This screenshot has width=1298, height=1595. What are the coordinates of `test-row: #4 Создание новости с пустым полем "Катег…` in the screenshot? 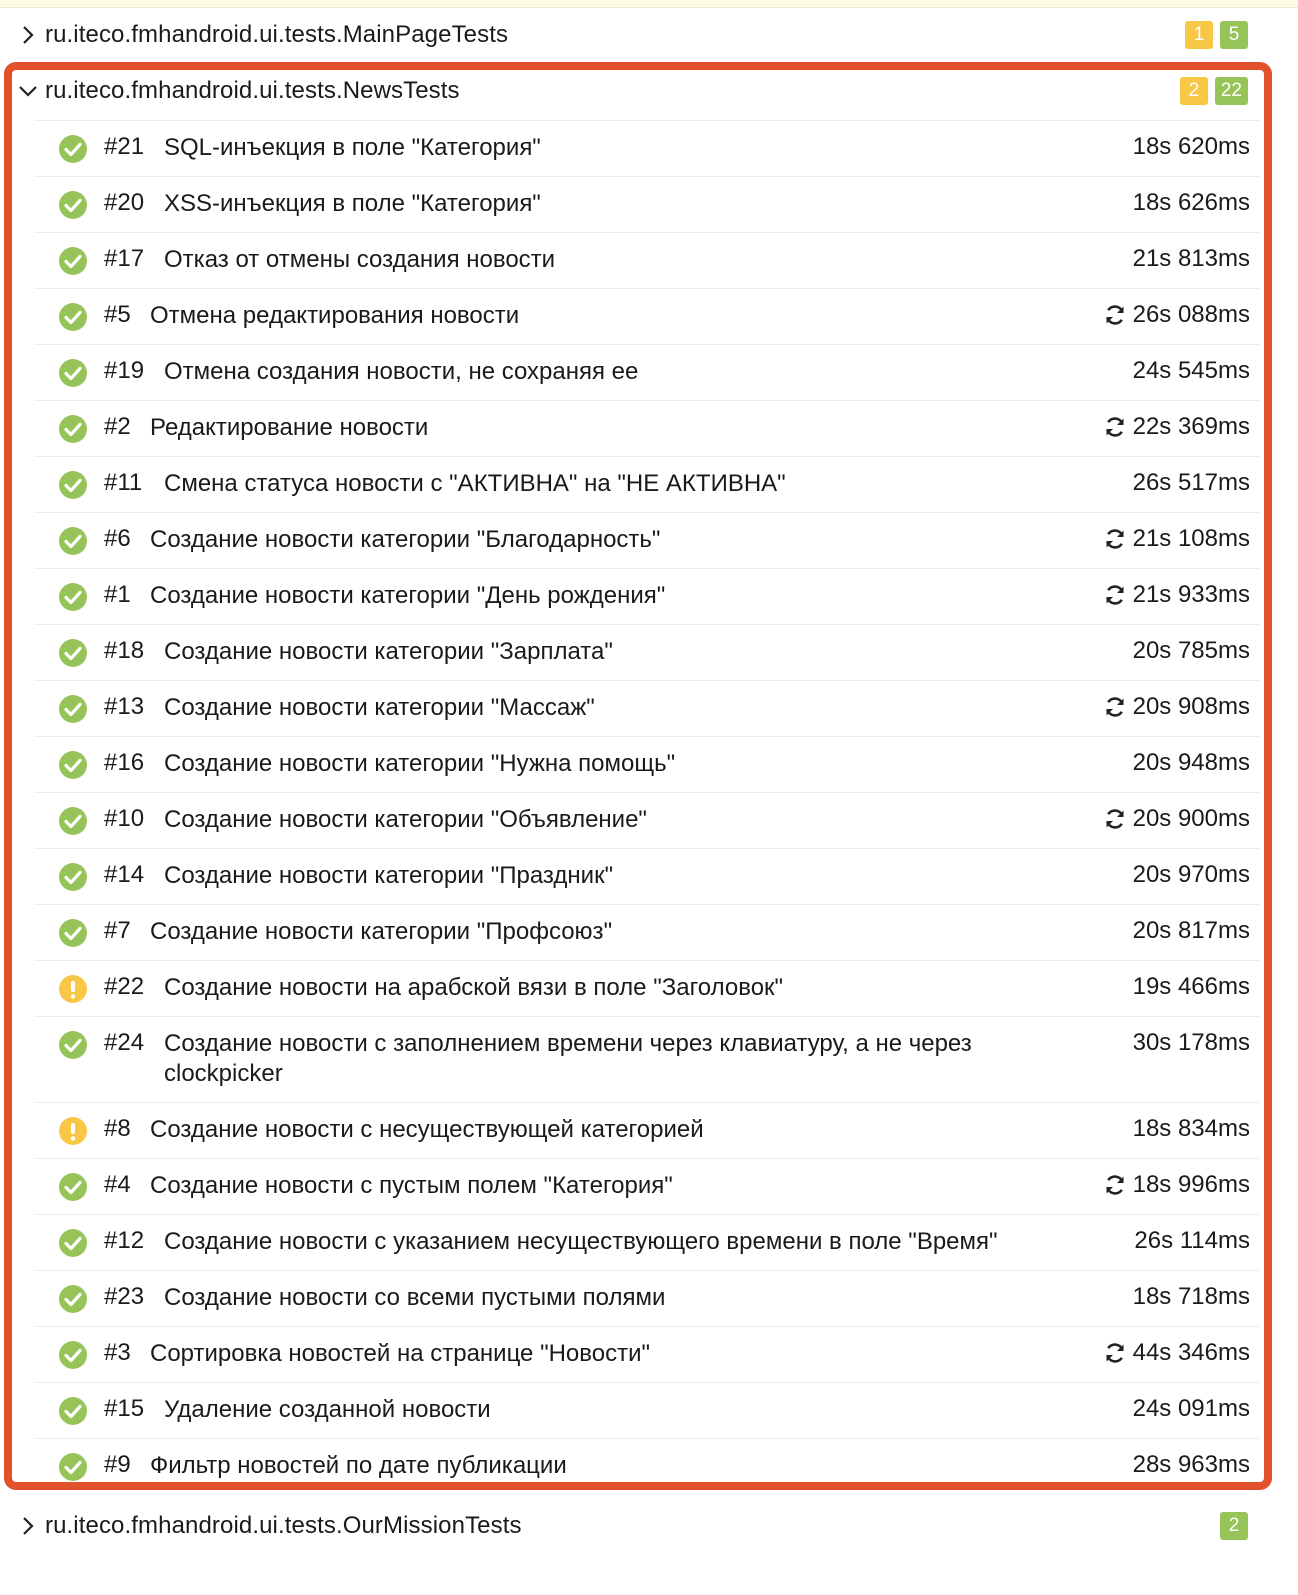 It's located at (647, 1186).